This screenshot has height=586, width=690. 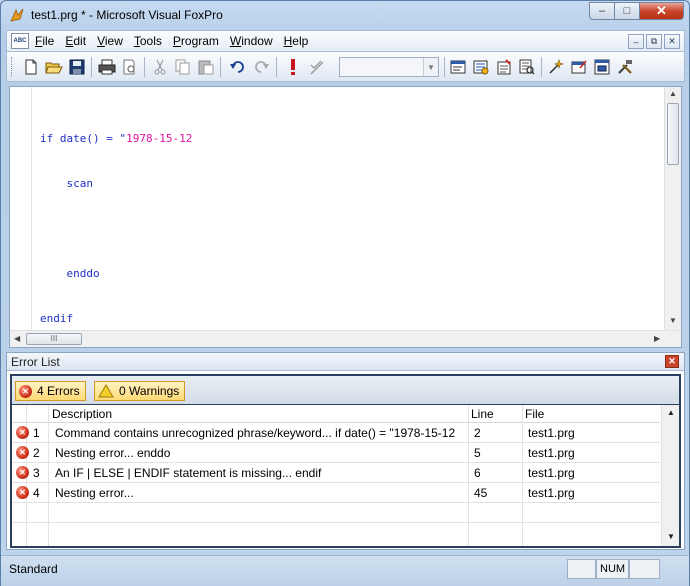 I want to click on scroll-right-icon: ▶, so click(x=657, y=338).